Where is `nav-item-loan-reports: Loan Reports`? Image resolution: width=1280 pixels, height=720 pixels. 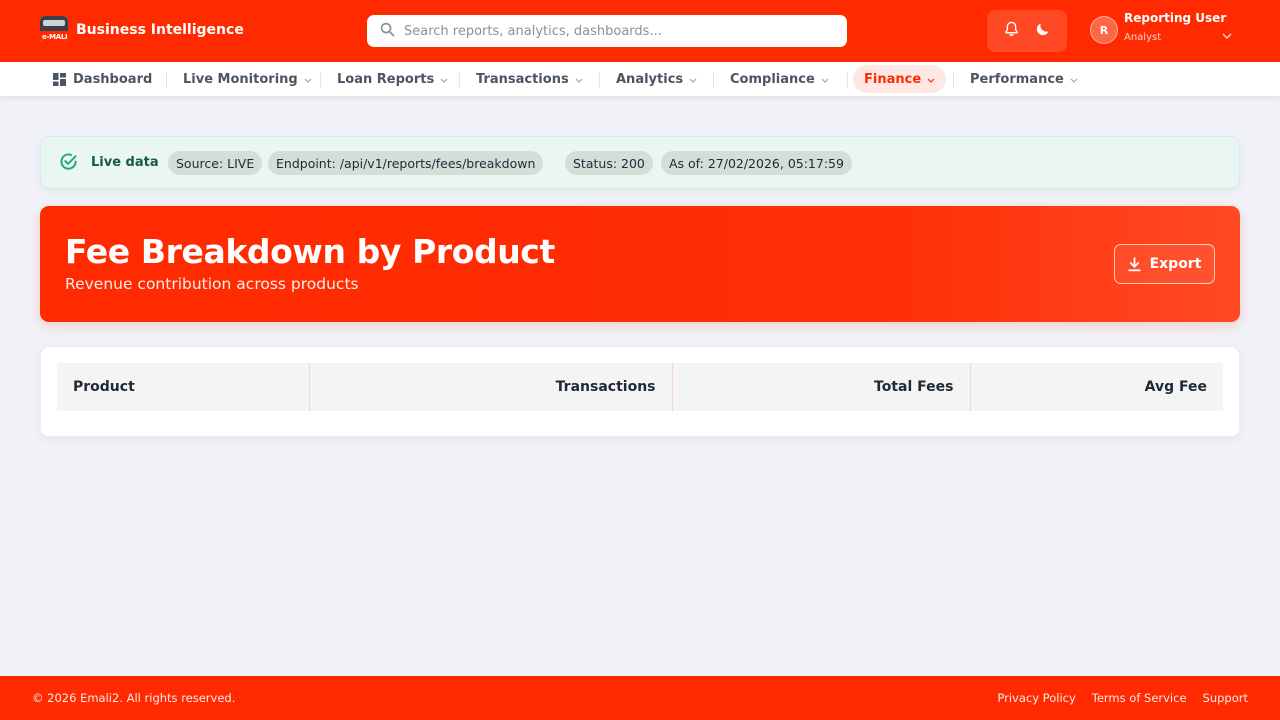 nav-item-loan-reports: Loan Reports is located at coordinates (392, 79).